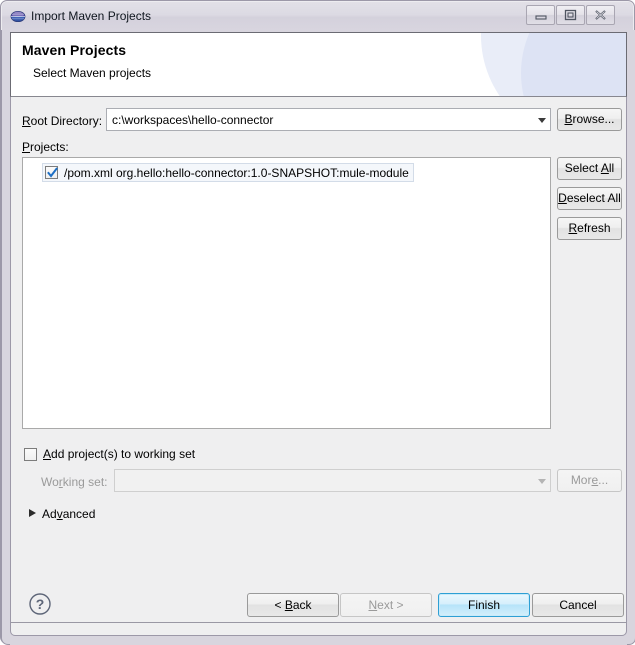  What do you see at coordinates (32, 513) in the screenshot?
I see `expand-triangle-icon` at bounding box center [32, 513].